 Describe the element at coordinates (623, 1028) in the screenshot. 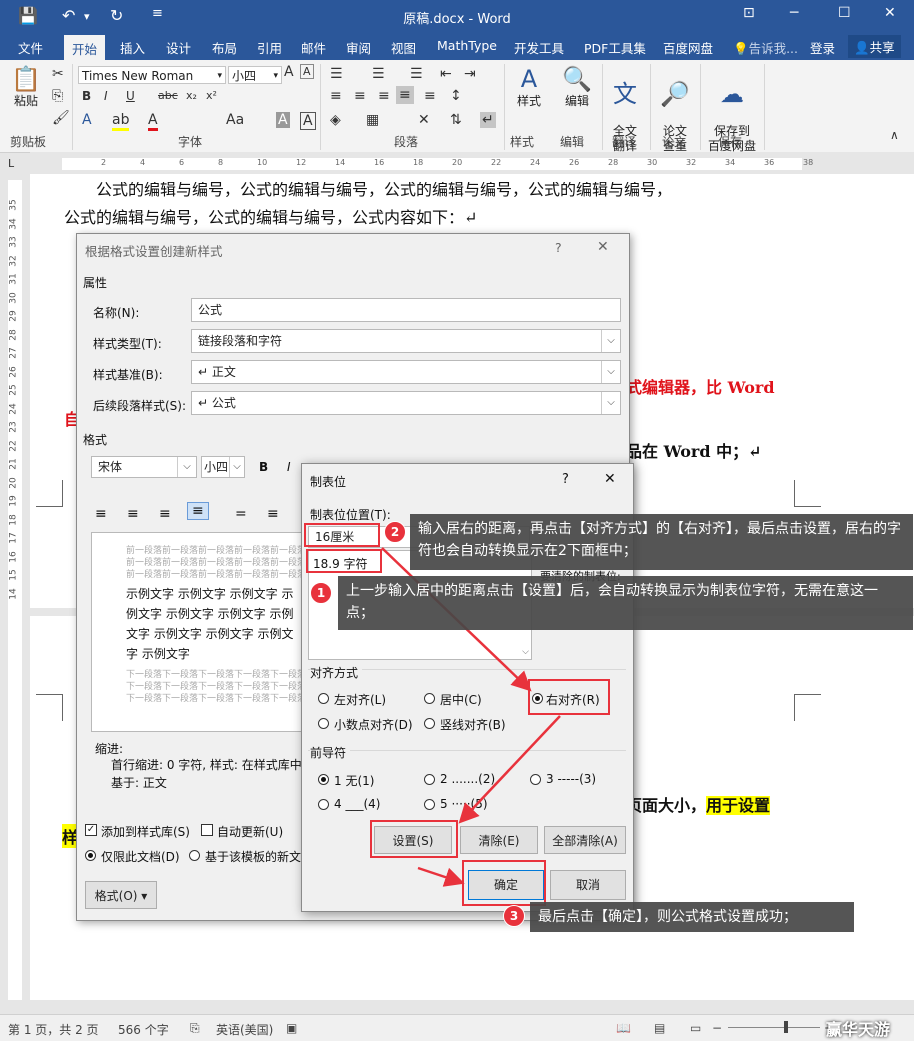

I see `read-mode-icon: 📖` at that location.